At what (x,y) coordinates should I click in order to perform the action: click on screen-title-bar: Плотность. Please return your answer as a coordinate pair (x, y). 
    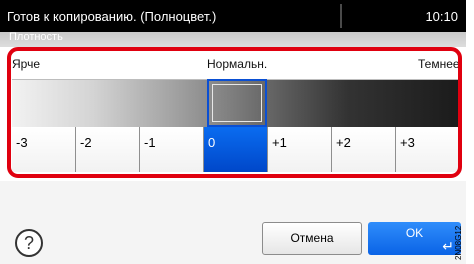
    Looking at the image, I should click on (233, 39).